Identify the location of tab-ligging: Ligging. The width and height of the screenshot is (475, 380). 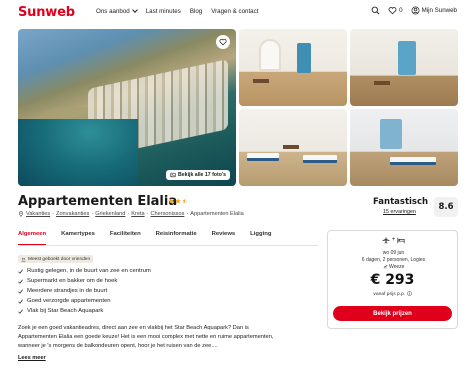
(264, 238).